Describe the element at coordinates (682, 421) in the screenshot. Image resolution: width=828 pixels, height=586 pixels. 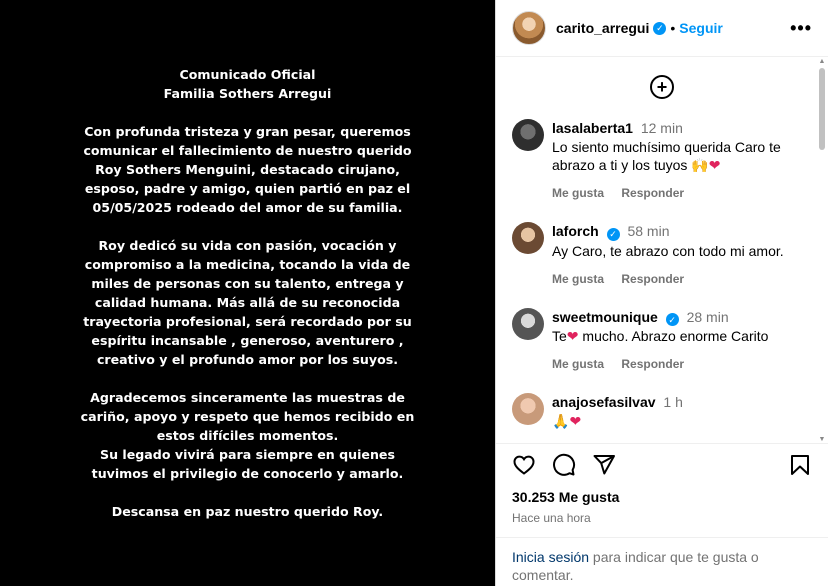
I see `comment-text: 🙏❤` at that location.